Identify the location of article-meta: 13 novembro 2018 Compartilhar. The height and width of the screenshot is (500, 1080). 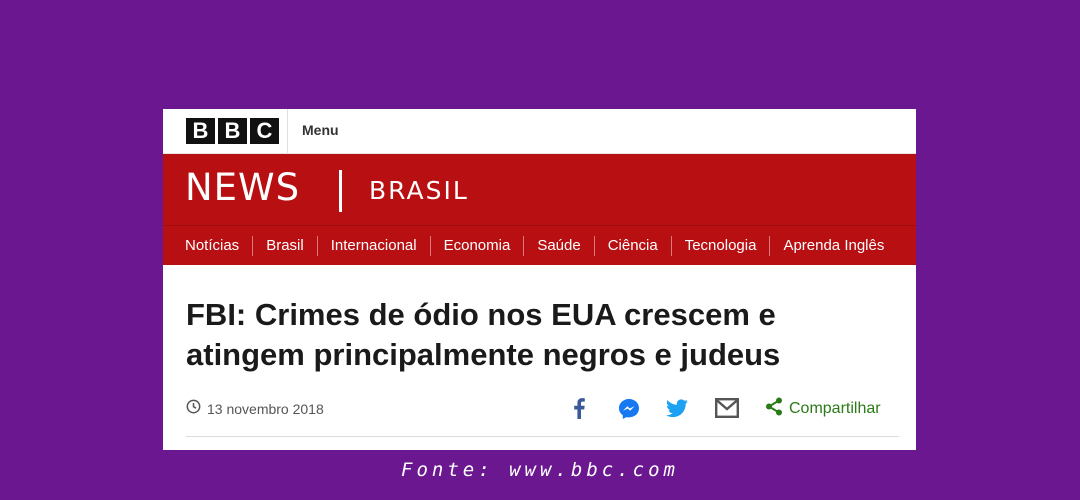
(536, 409).